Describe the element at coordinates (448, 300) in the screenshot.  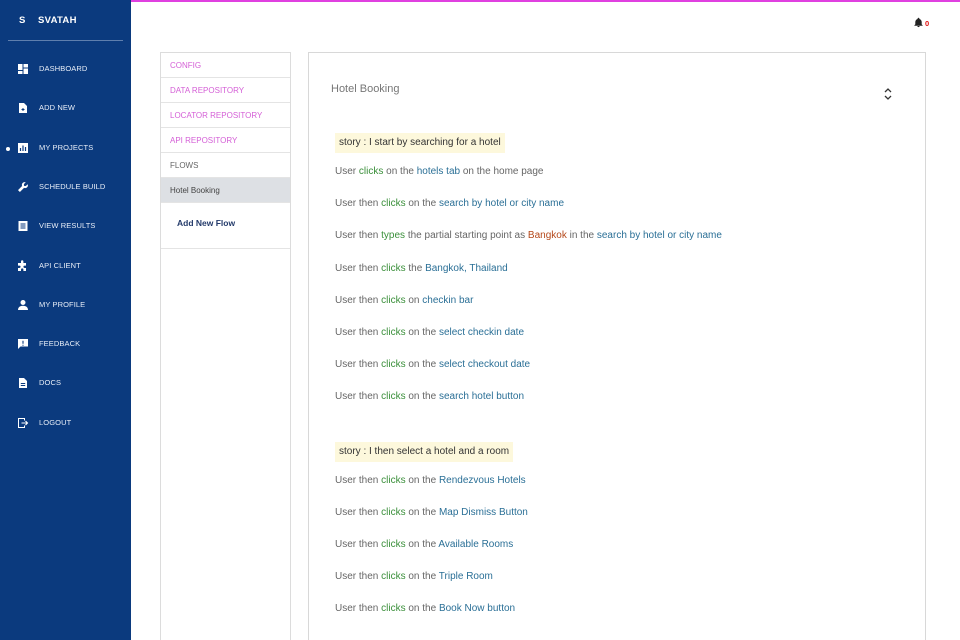
I see `step-target: checkin bar` at that location.